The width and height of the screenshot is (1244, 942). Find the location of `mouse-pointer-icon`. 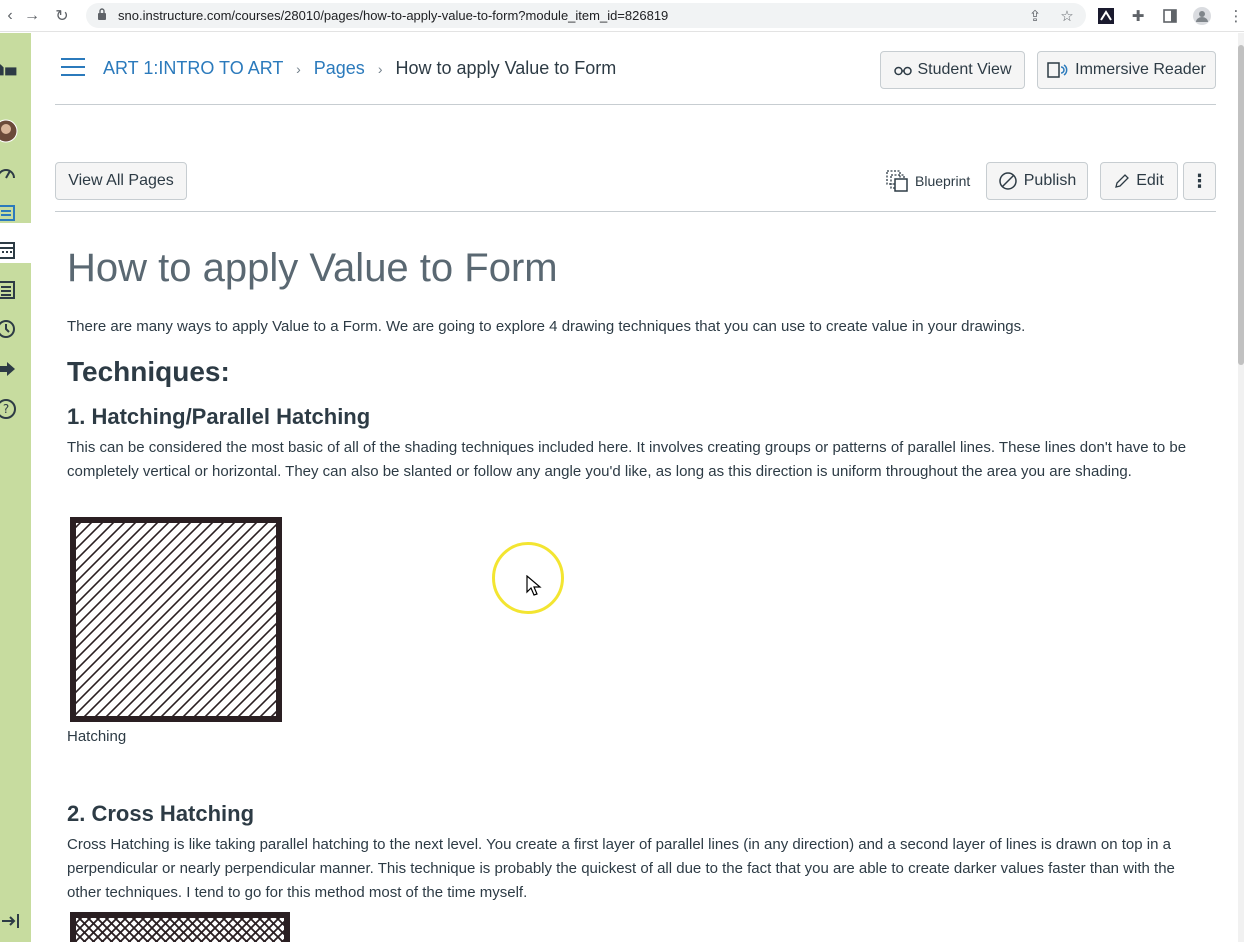

mouse-pointer-icon is located at coordinates (534, 585).